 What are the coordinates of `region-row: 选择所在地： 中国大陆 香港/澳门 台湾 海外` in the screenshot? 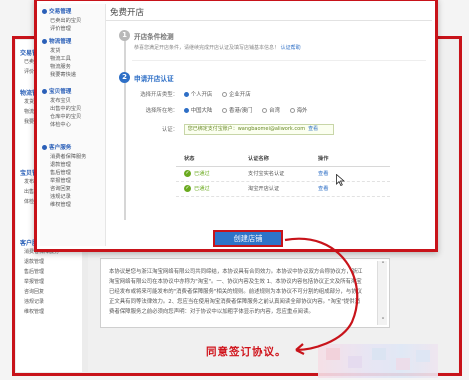 It's located at (223, 111).